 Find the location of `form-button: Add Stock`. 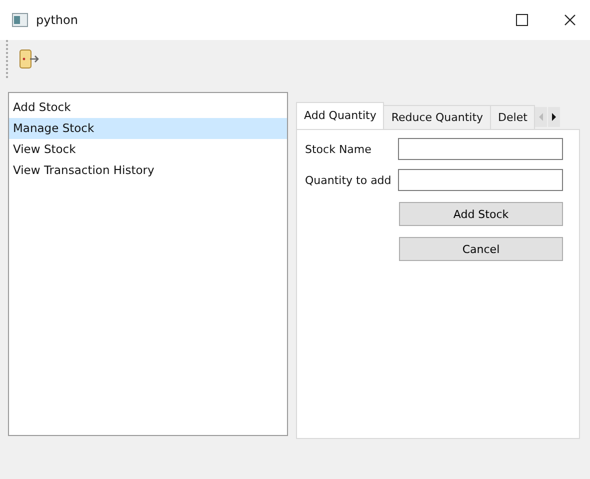

form-button: Add Stock is located at coordinates (481, 214).